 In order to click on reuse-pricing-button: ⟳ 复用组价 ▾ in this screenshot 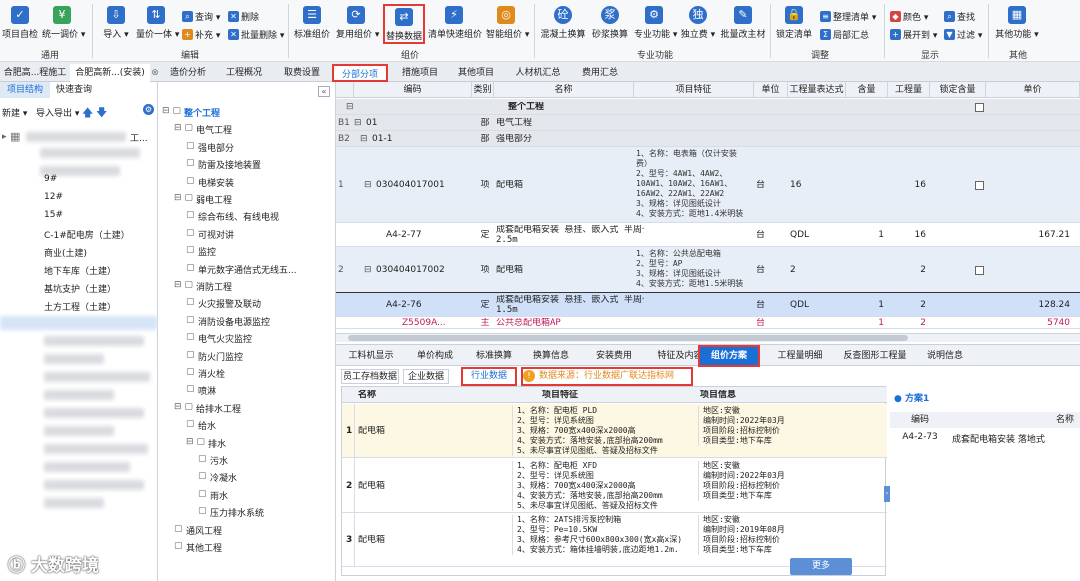, I will do `click(357, 23)`.